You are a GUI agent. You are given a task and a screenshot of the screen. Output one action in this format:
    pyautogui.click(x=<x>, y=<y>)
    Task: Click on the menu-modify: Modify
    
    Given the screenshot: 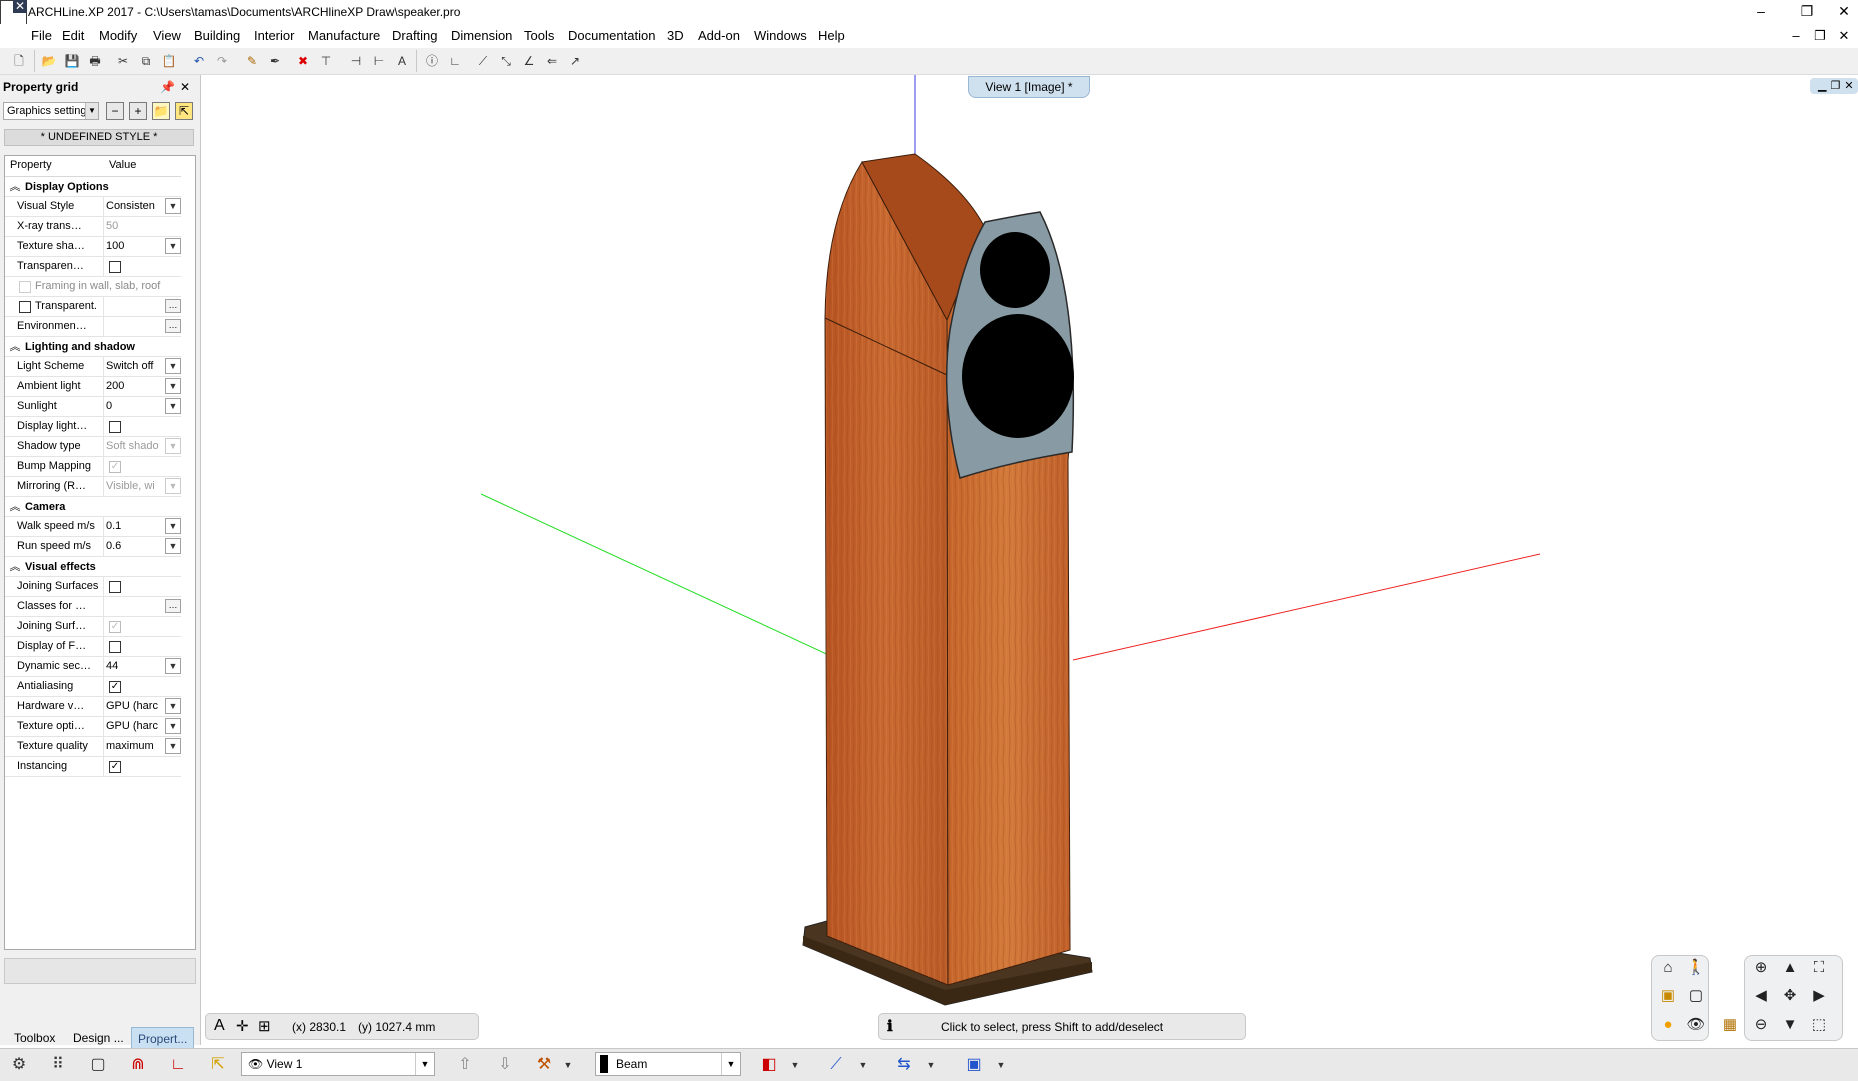 What is the action you would take?
    pyautogui.click(x=118, y=35)
    